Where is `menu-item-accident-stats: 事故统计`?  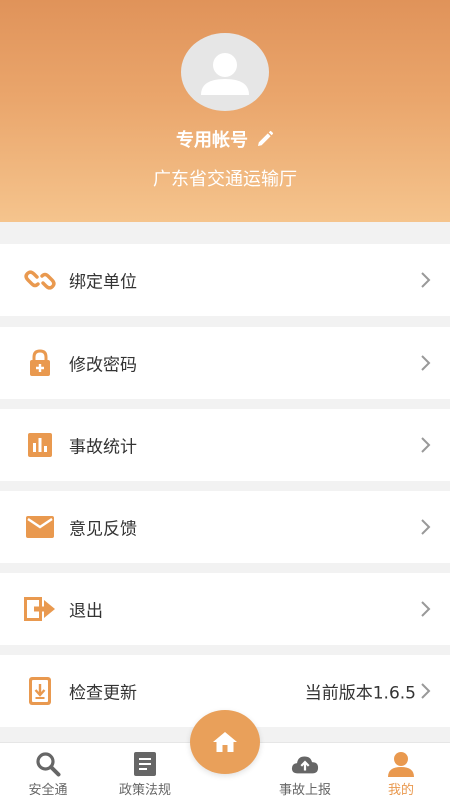
menu-item-accident-stats: 事故统计 is located at coordinates (225, 445).